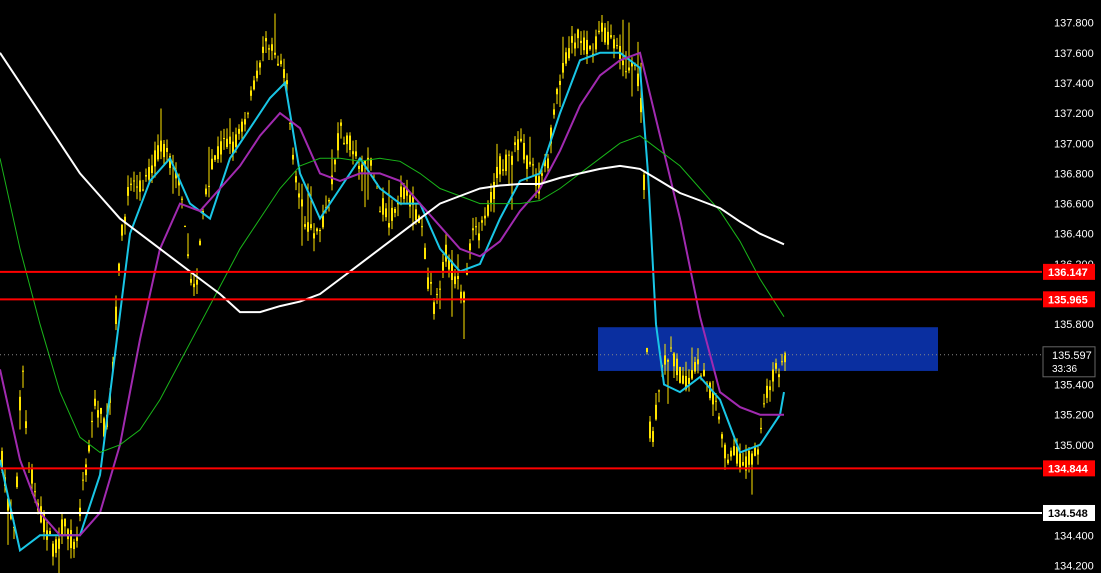 The height and width of the screenshot is (573, 1101). What do you see at coordinates (1074, 84) in the screenshot?
I see `price-tick: 137.400` at bounding box center [1074, 84].